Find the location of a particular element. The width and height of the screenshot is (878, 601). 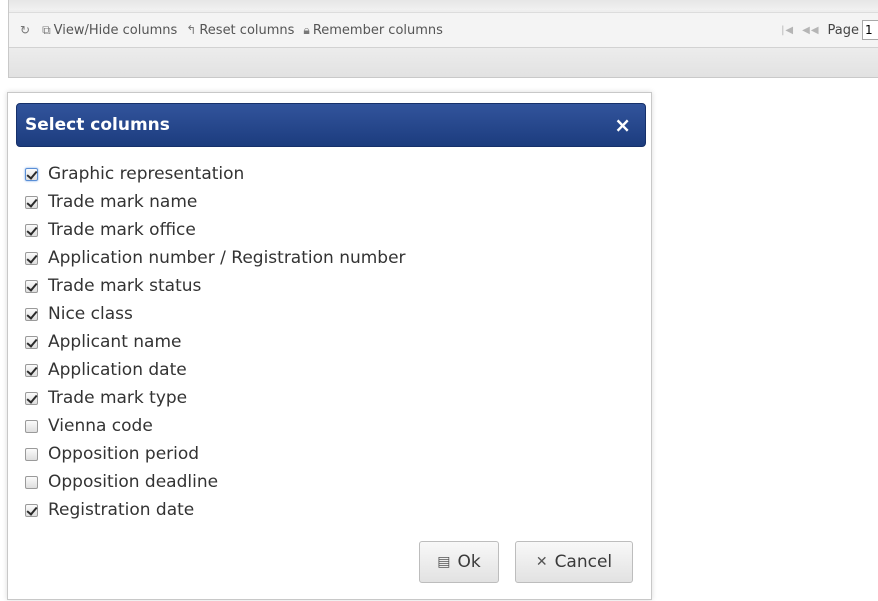

column-option: Opposition period is located at coordinates (215, 454).